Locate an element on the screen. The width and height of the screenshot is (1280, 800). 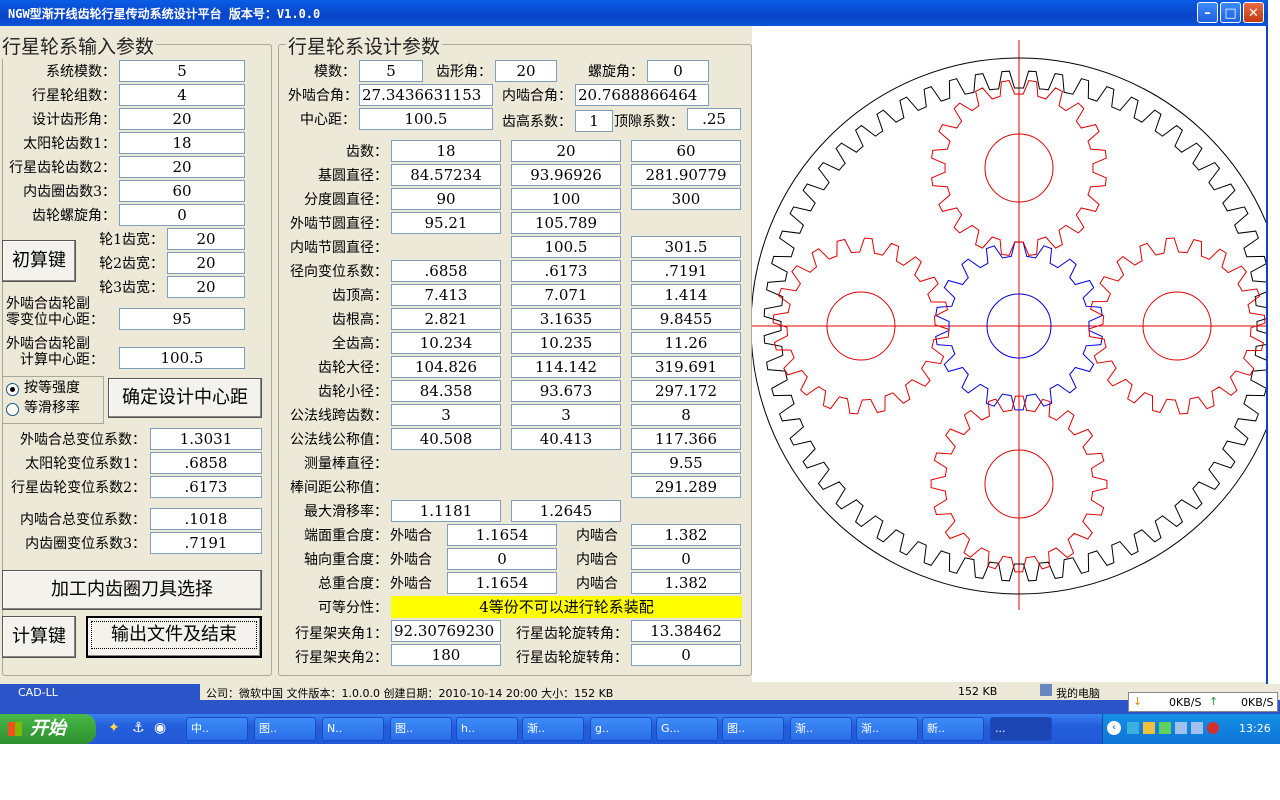
confirm-center-button: 确定设计中心距 is located at coordinates (185, 398).